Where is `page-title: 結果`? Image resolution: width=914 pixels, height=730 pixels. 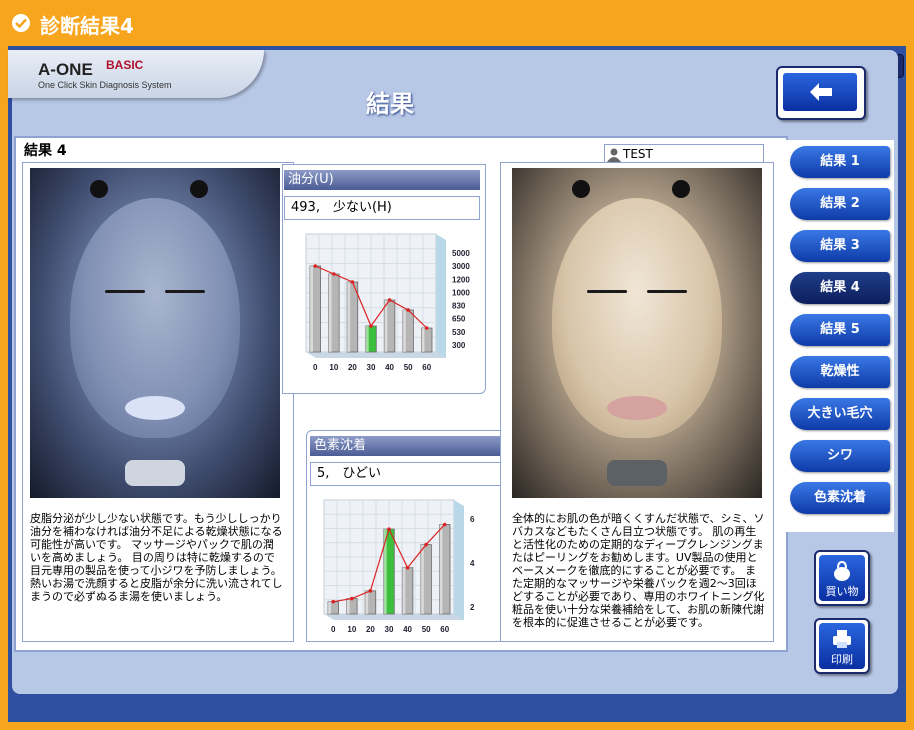
page-title: 結果 is located at coordinates (390, 104).